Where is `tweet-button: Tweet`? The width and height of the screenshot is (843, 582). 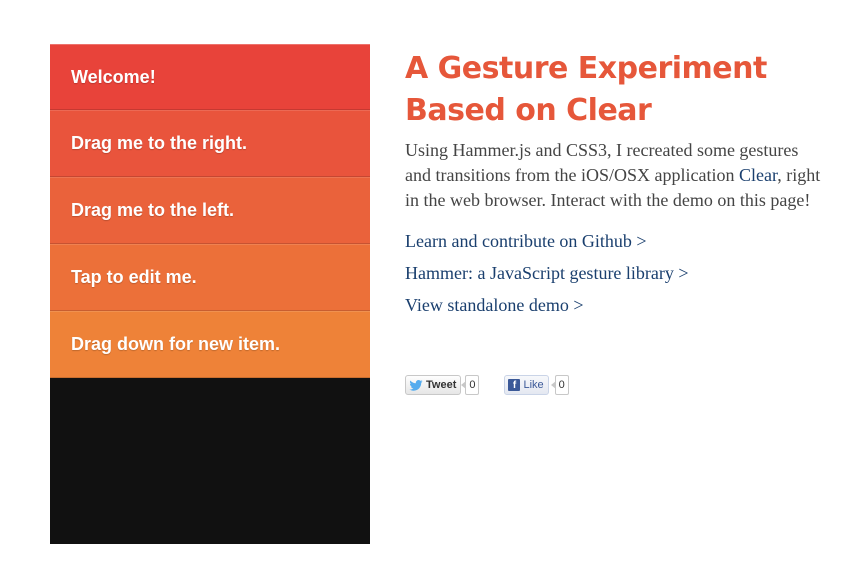 tweet-button: Tweet is located at coordinates (433, 385).